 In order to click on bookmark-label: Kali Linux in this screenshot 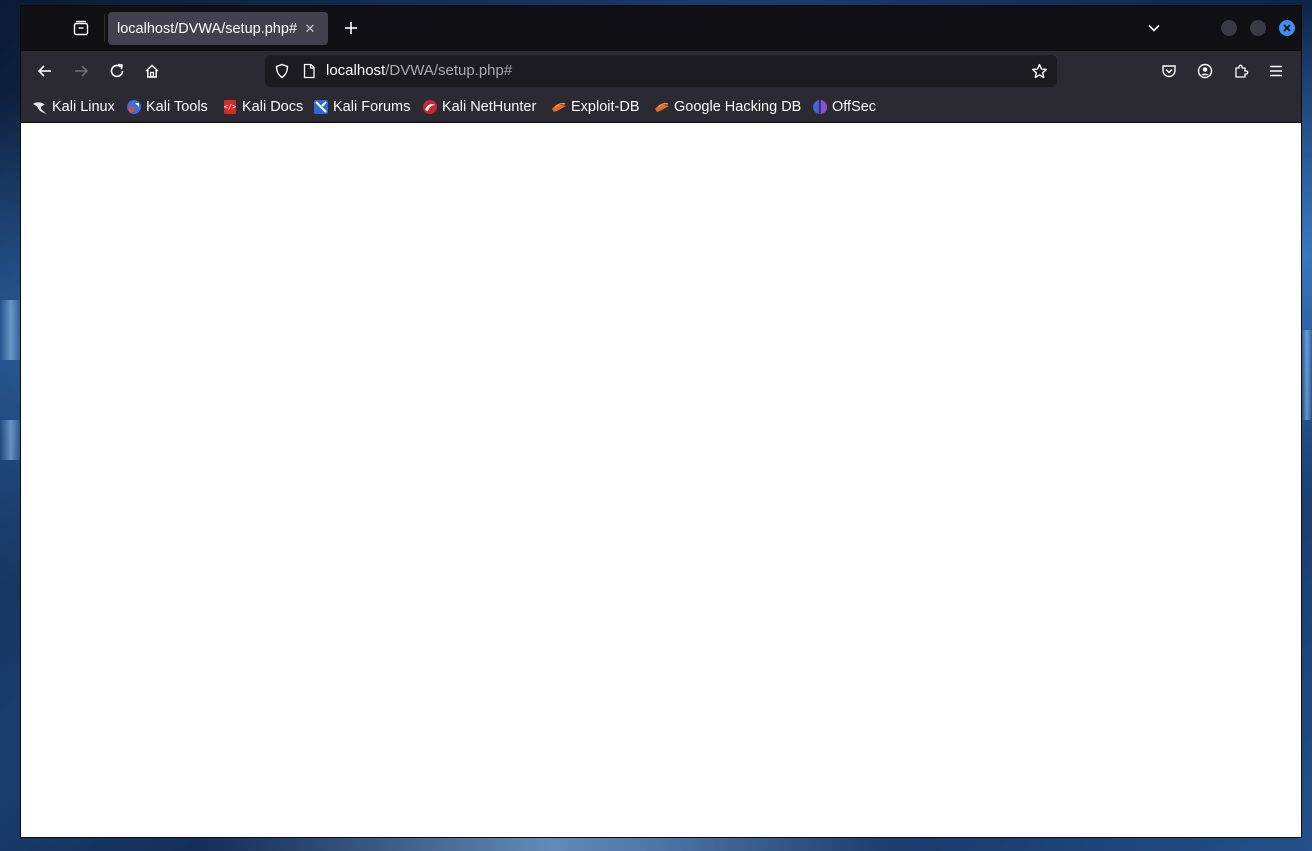, I will do `click(83, 107)`.